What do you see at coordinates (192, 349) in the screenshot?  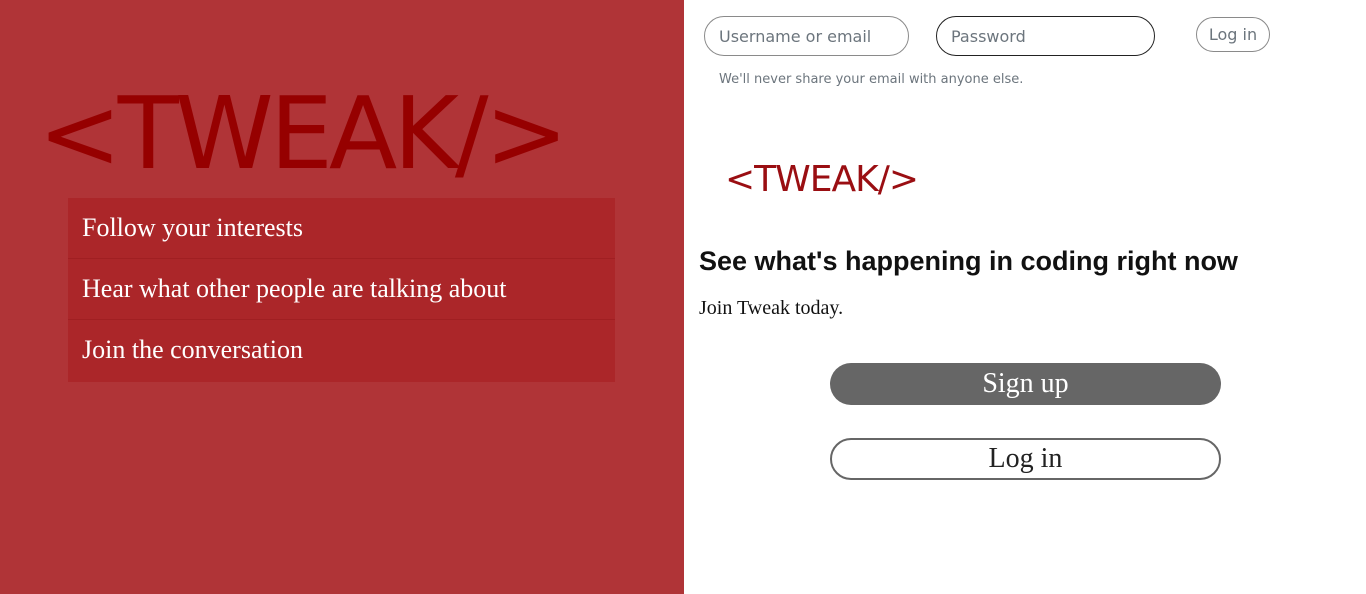 I see `feature-item-join-conversation: Join the conversation` at bounding box center [192, 349].